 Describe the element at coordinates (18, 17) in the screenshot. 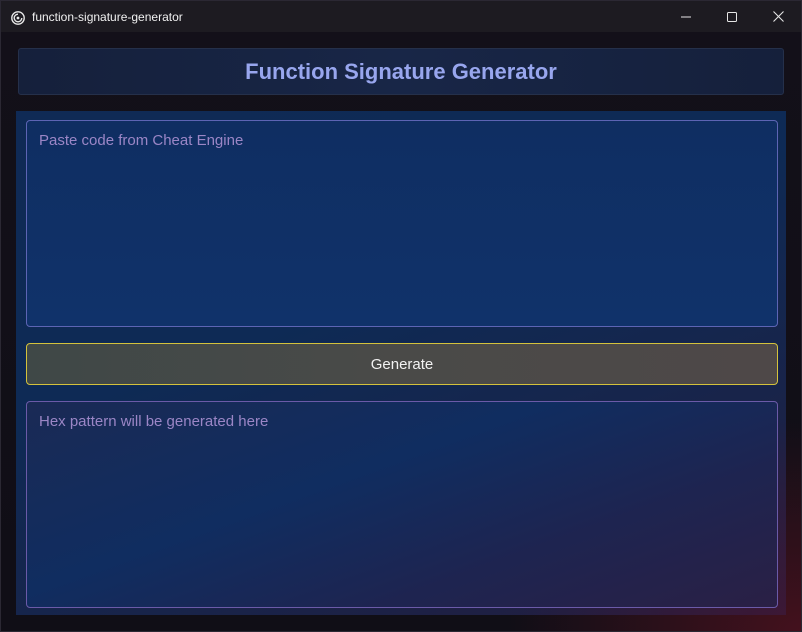

I see `app-swirl-icon` at that location.